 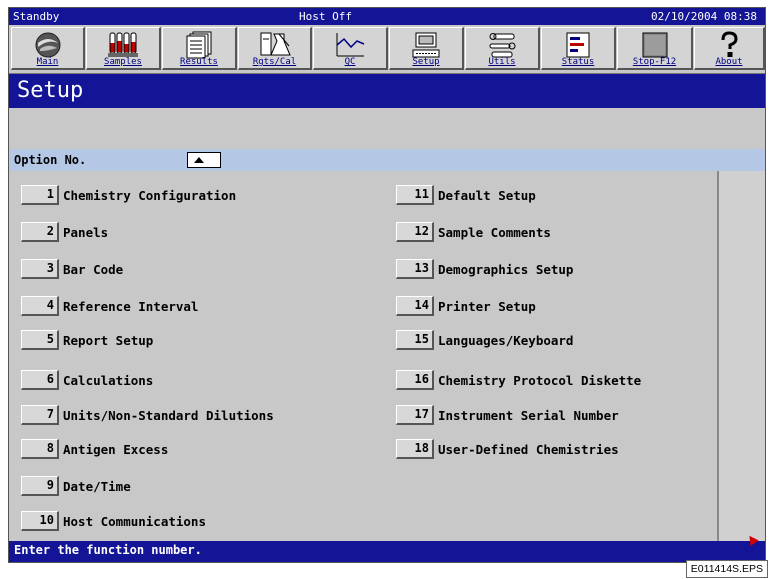 I want to click on option-number-label: Option No., so click(x=50, y=160).